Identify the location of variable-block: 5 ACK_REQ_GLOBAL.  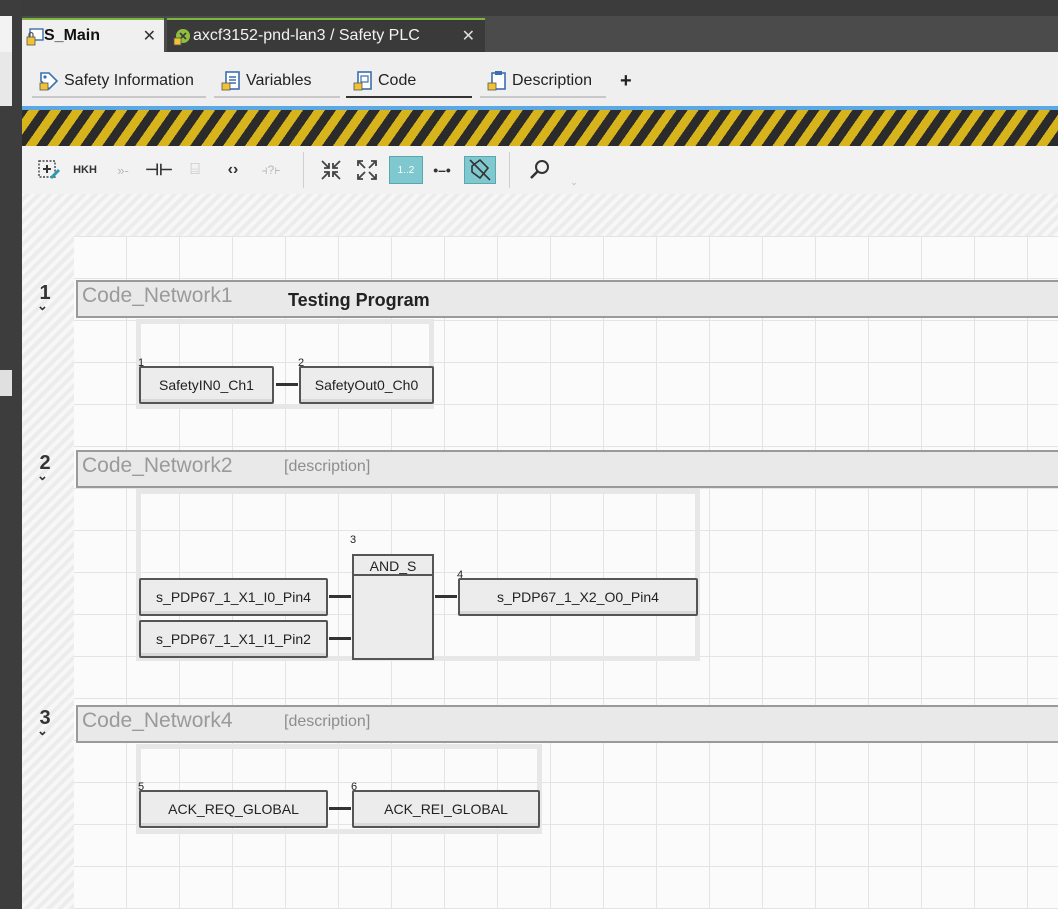
(233, 804).